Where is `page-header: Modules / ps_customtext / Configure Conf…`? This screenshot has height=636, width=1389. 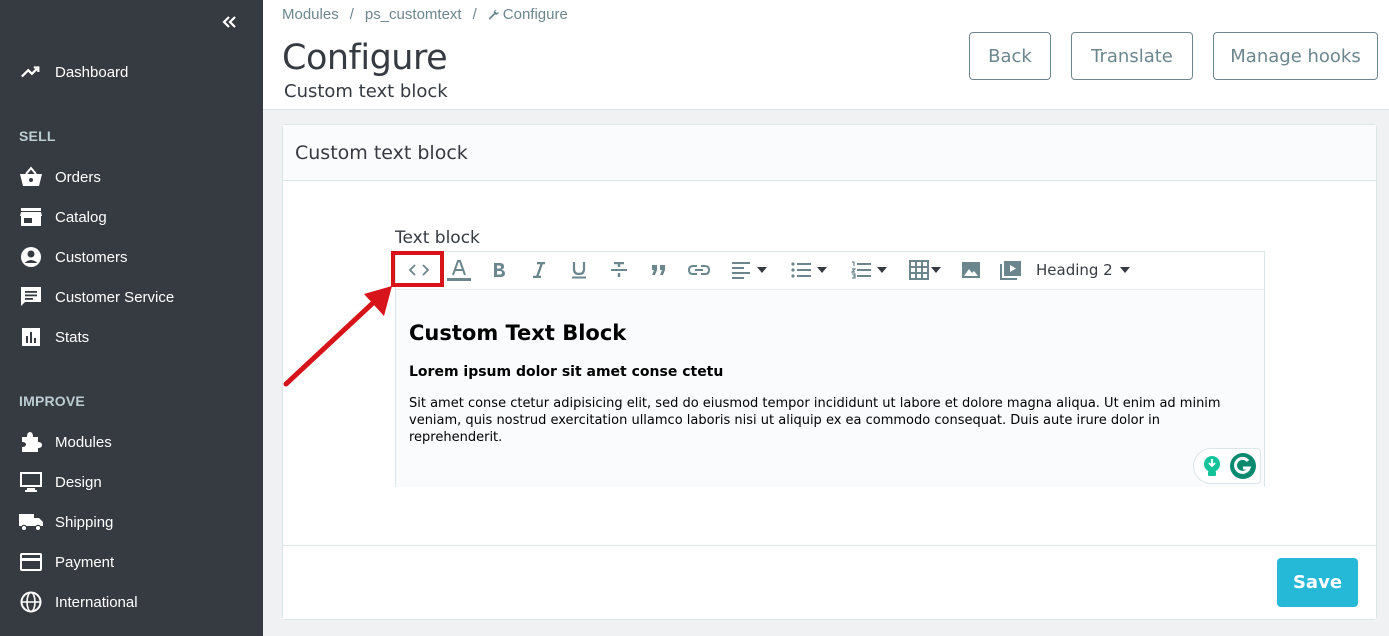
page-header: Modules / ps_customtext / Configure Conf… is located at coordinates (826, 55).